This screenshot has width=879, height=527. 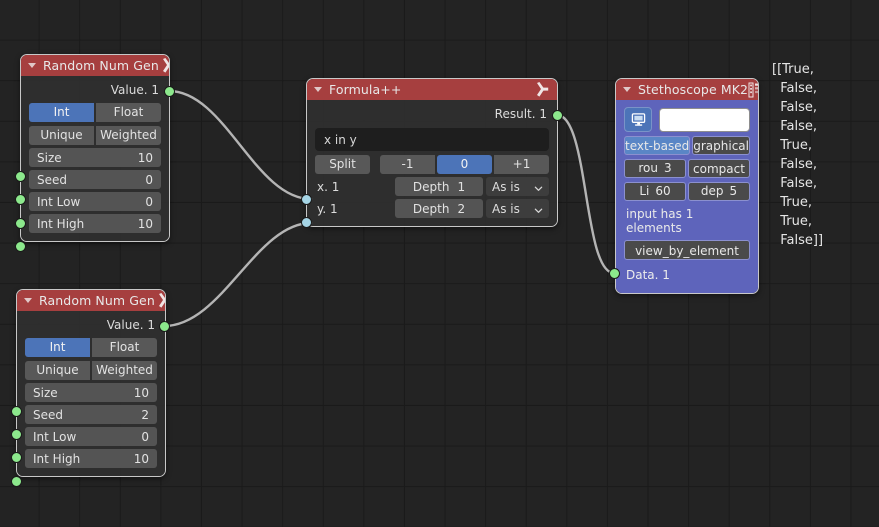 I want to click on socket-in-seed-random1, so click(x=20, y=199).